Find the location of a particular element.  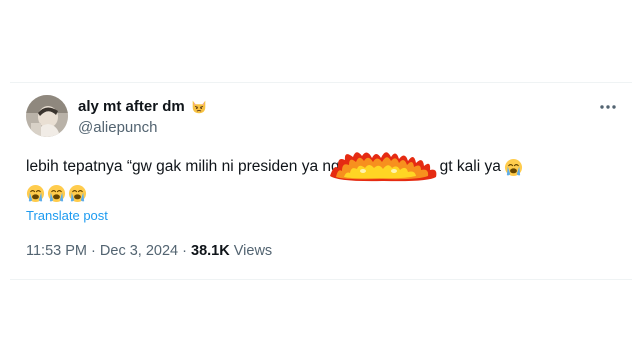

more-options-button is located at coordinates (608, 107).